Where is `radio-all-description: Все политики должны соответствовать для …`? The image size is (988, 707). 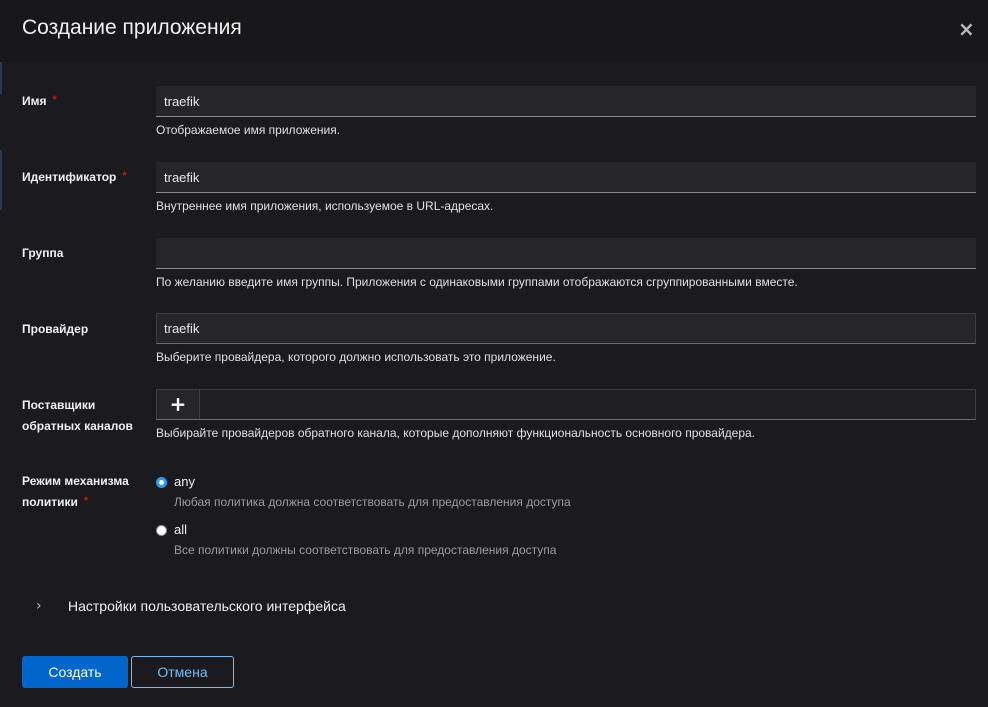 radio-all-description: Все политики должны соответствовать для … is located at coordinates (365, 550).